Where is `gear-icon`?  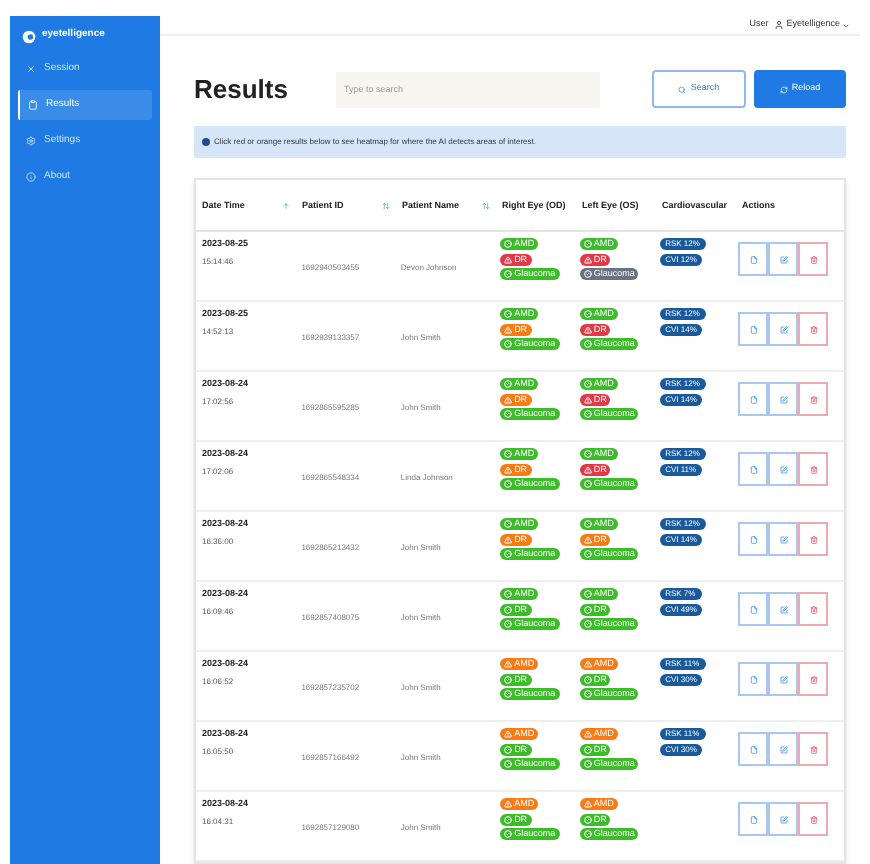 gear-icon is located at coordinates (31, 141).